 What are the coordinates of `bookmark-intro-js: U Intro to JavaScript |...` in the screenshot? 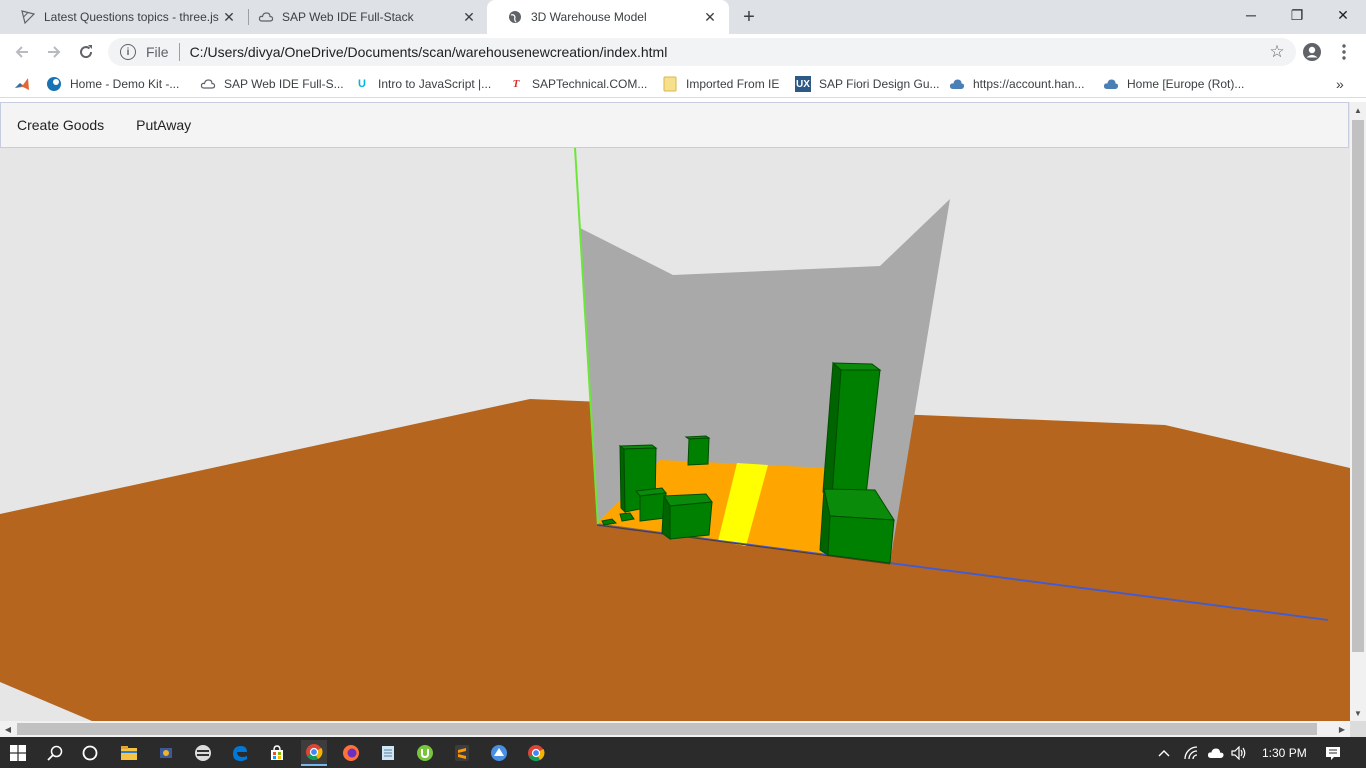 It's located at (422, 84).